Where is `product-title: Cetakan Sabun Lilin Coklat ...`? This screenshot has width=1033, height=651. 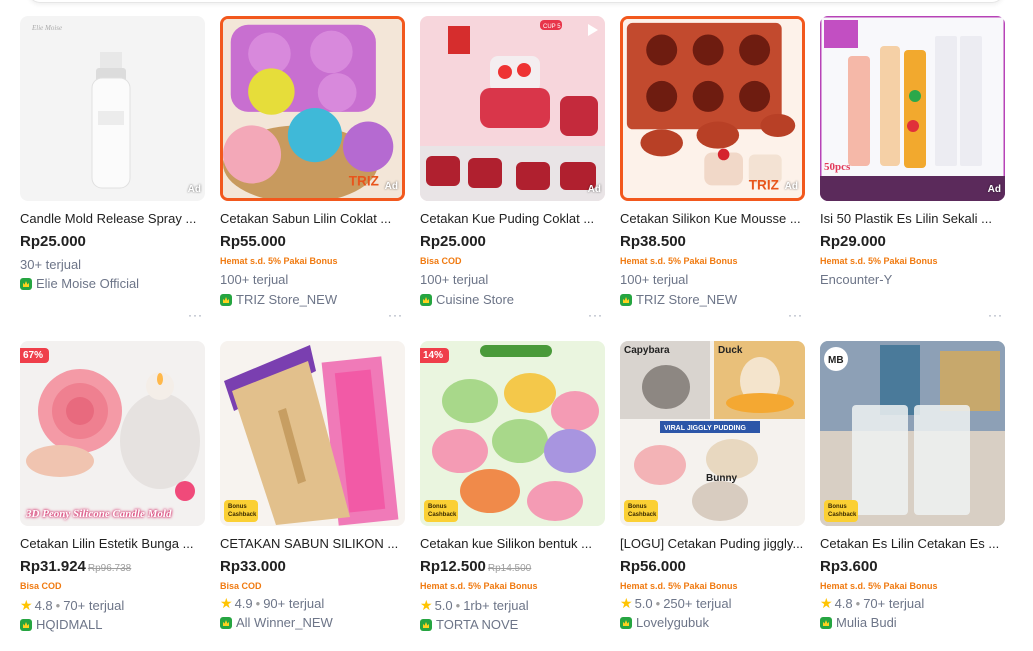
product-title: Cetakan Sabun Lilin Coklat ... is located at coordinates (312, 218).